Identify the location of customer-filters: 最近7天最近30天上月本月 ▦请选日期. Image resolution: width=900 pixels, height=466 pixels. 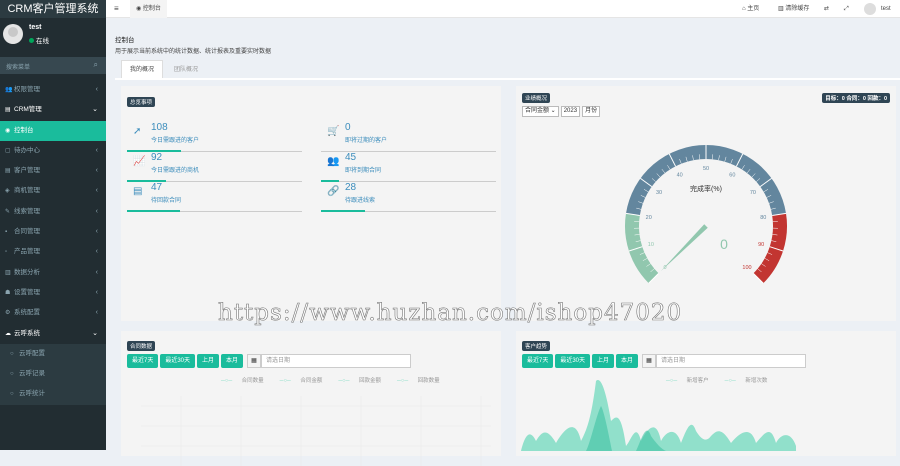
(664, 361).